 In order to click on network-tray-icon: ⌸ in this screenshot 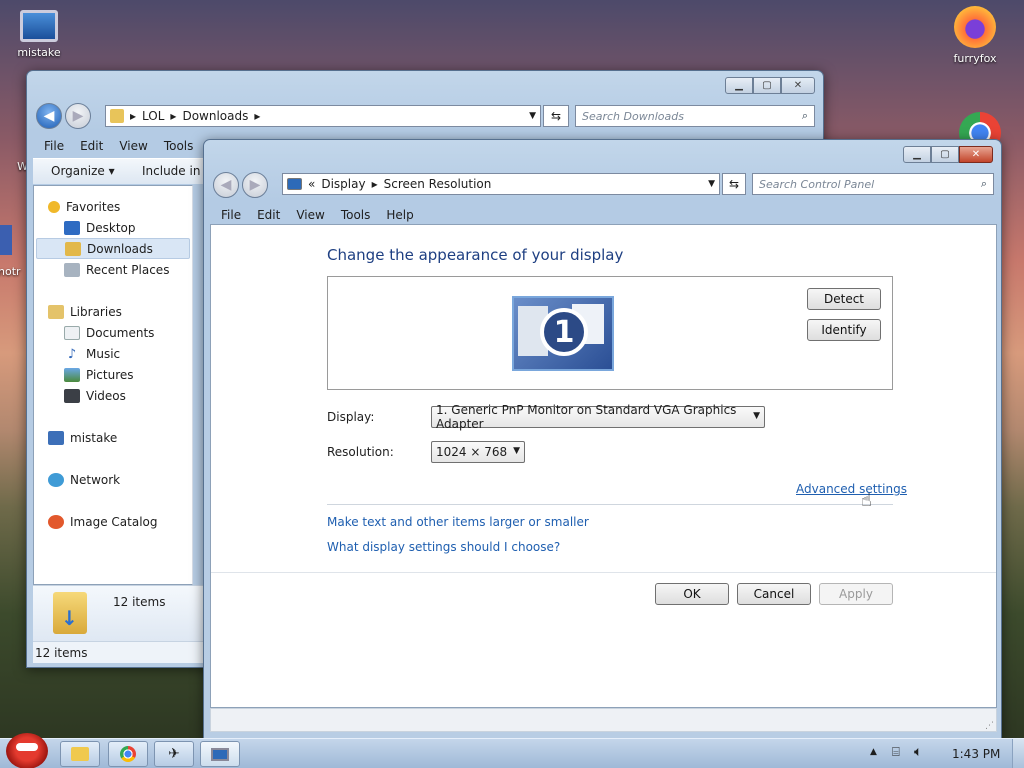, I will do `click(896, 752)`.